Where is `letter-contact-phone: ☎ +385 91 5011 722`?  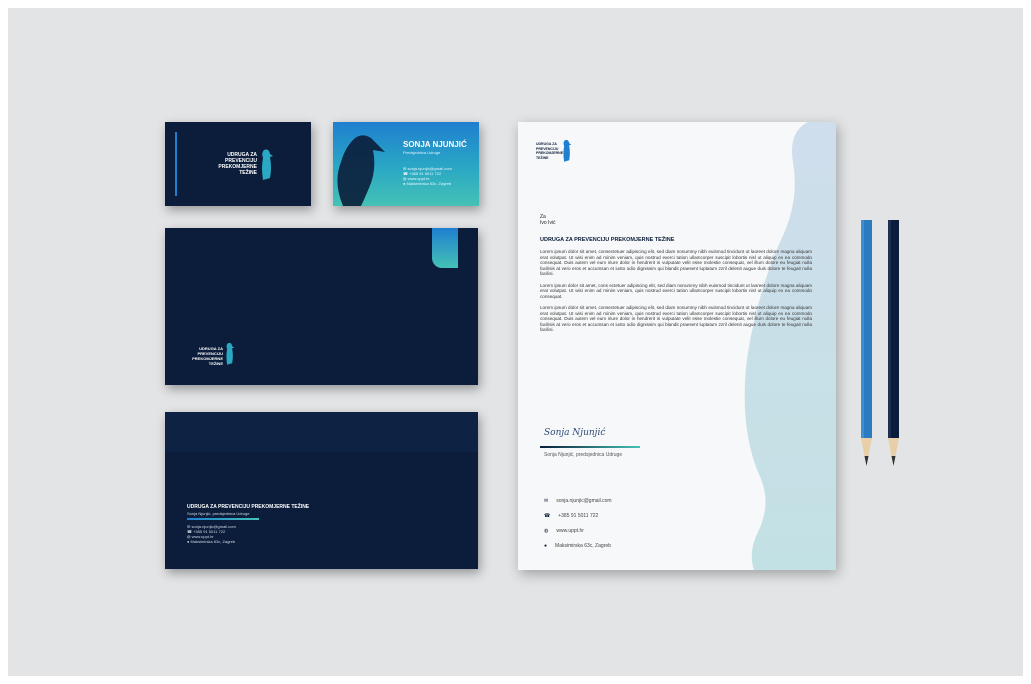
letter-contact-phone: ☎ +385 91 5011 722 is located at coordinates (578, 516).